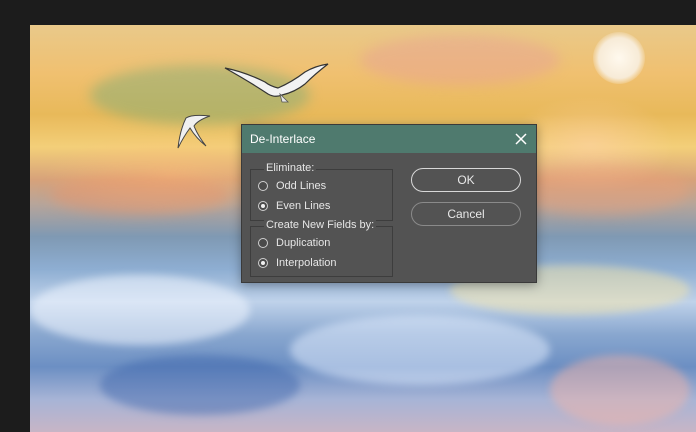 The width and height of the screenshot is (696, 432). I want to click on radio-label: Odd Lines, so click(301, 186).